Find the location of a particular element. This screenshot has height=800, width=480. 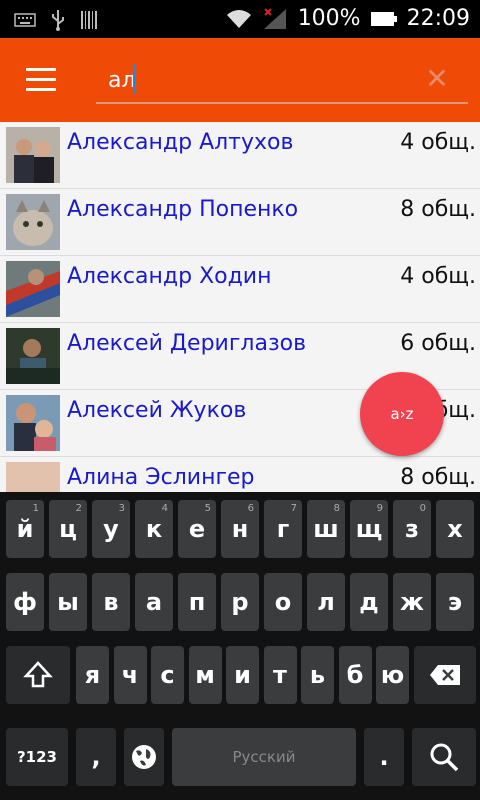

key-label: й is located at coordinates (25, 529).